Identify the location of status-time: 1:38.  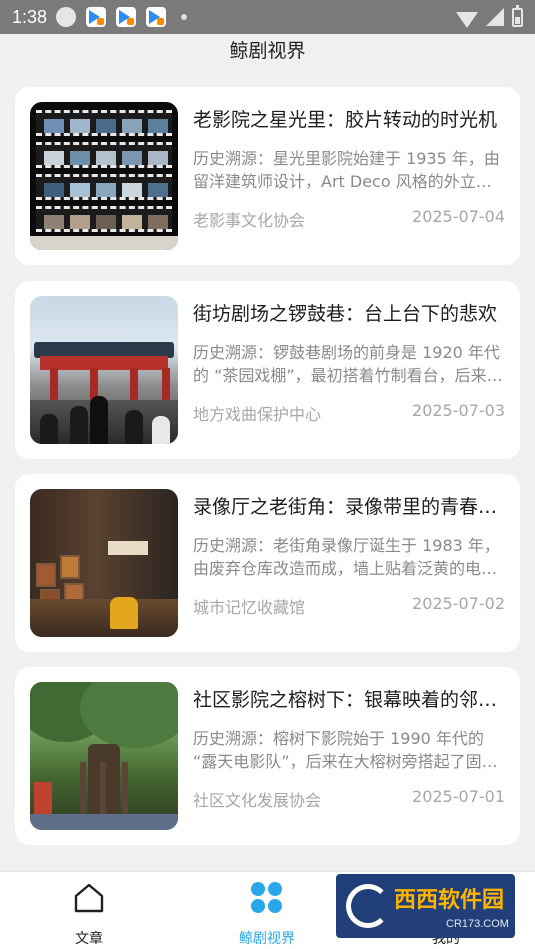
(30, 16).